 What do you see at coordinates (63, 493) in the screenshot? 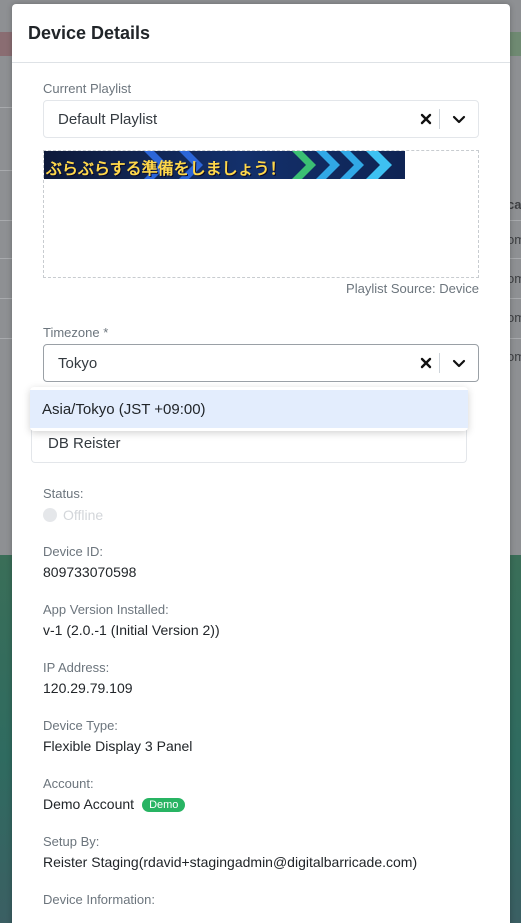
I see `status-label: Status:` at bounding box center [63, 493].